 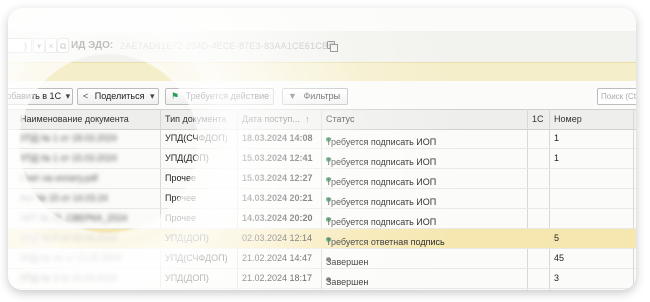 What do you see at coordinates (277, 258) in the screenshot?
I see `received-date: 21.02.2024 14:47` at bounding box center [277, 258].